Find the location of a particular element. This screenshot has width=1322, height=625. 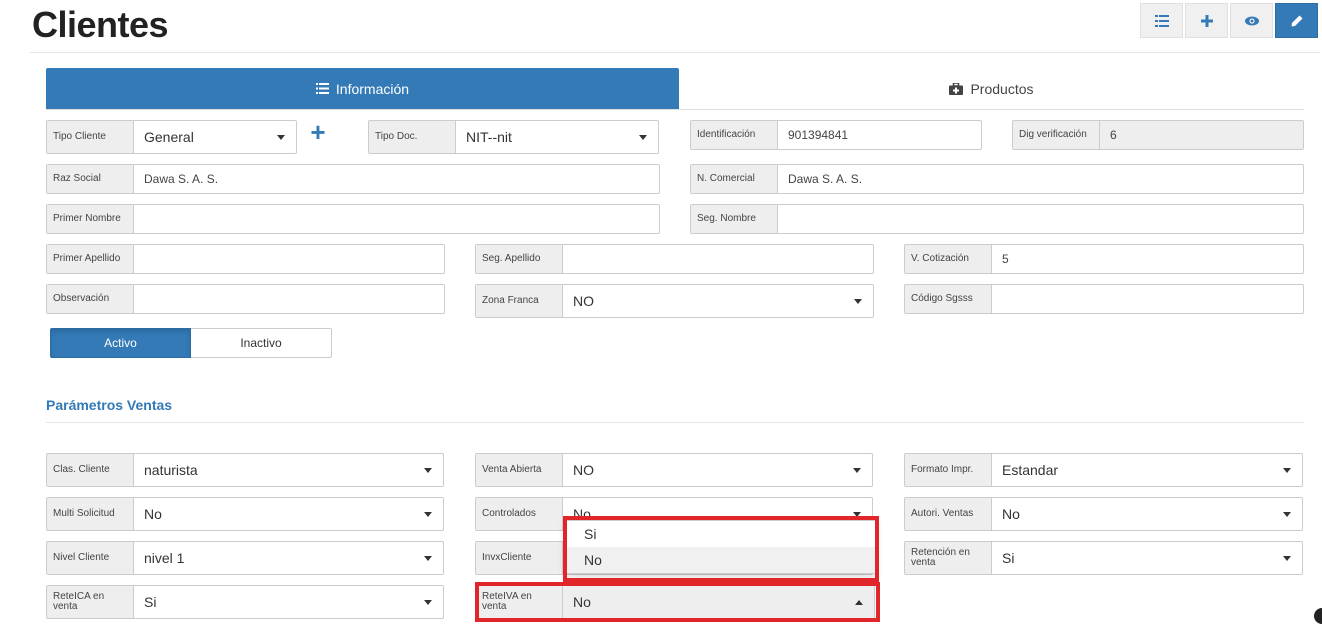

field-label: Venta Abierta is located at coordinates (519, 470).